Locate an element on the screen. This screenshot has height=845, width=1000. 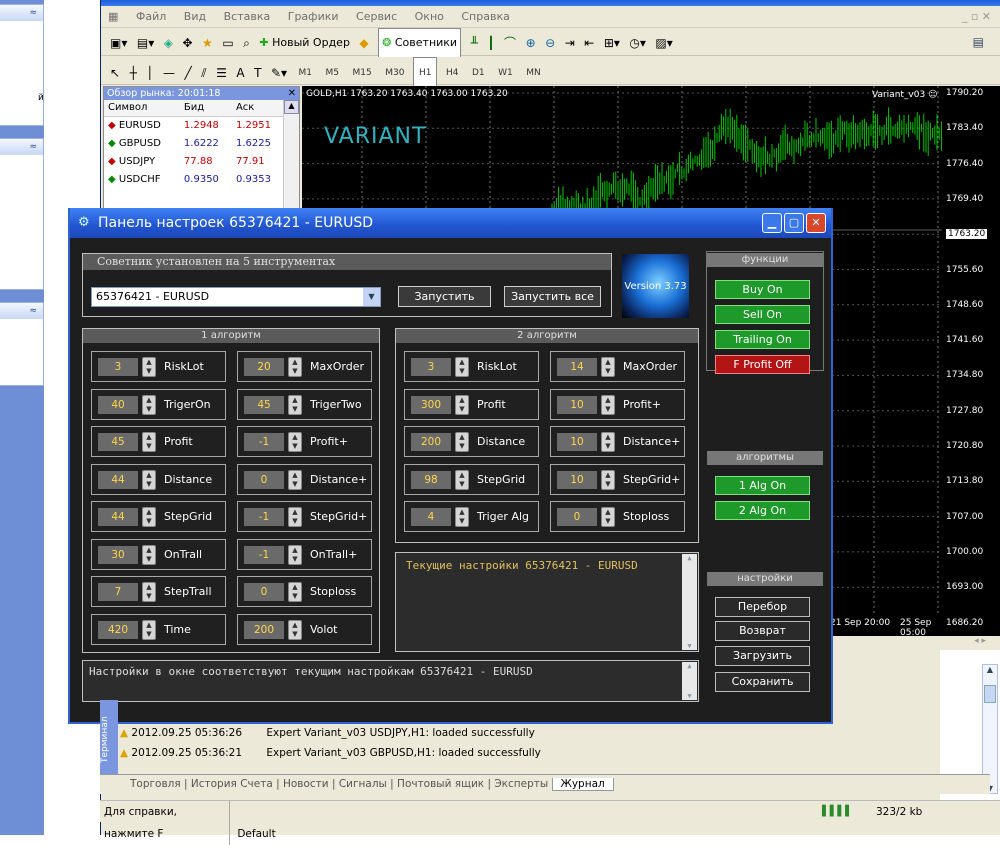
new-chart-icon: ▣▾ is located at coordinates (118, 43).